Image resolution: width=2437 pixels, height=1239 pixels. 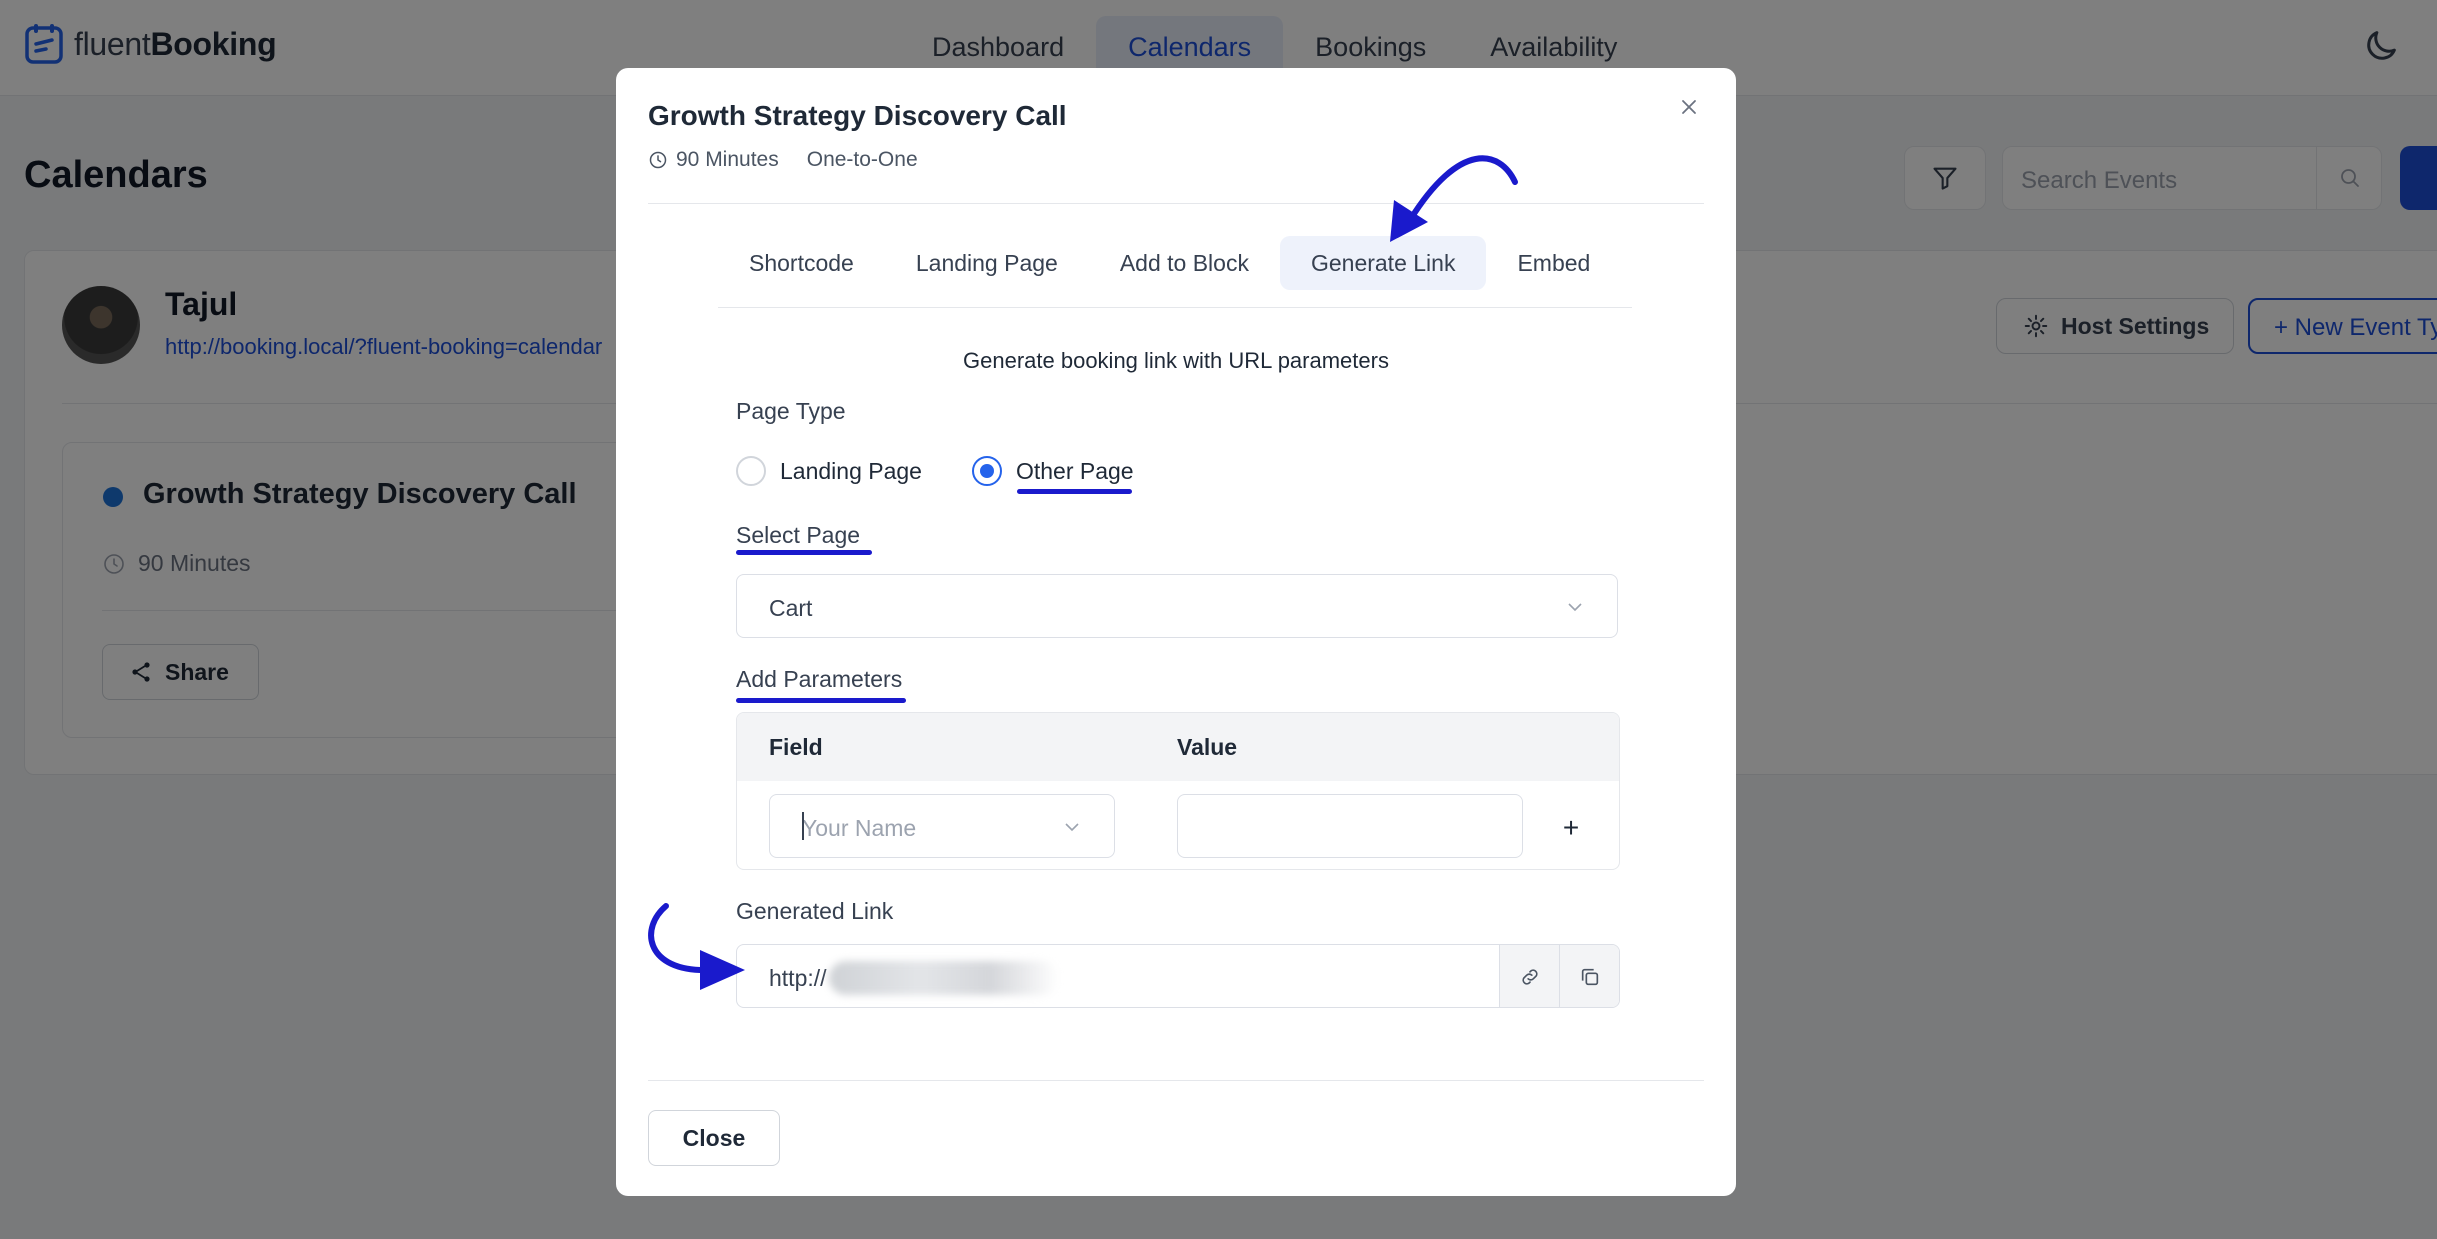 I want to click on generated-link-value: http://, so click(x=798, y=978).